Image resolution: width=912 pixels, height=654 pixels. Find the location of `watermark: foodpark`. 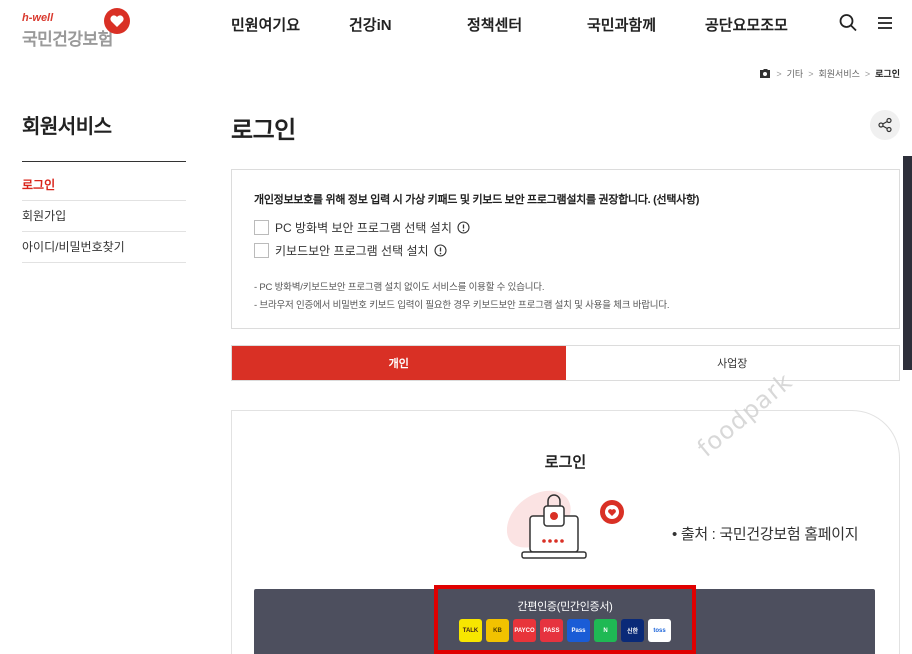

watermark: foodpark is located at coordinates (745, 415).